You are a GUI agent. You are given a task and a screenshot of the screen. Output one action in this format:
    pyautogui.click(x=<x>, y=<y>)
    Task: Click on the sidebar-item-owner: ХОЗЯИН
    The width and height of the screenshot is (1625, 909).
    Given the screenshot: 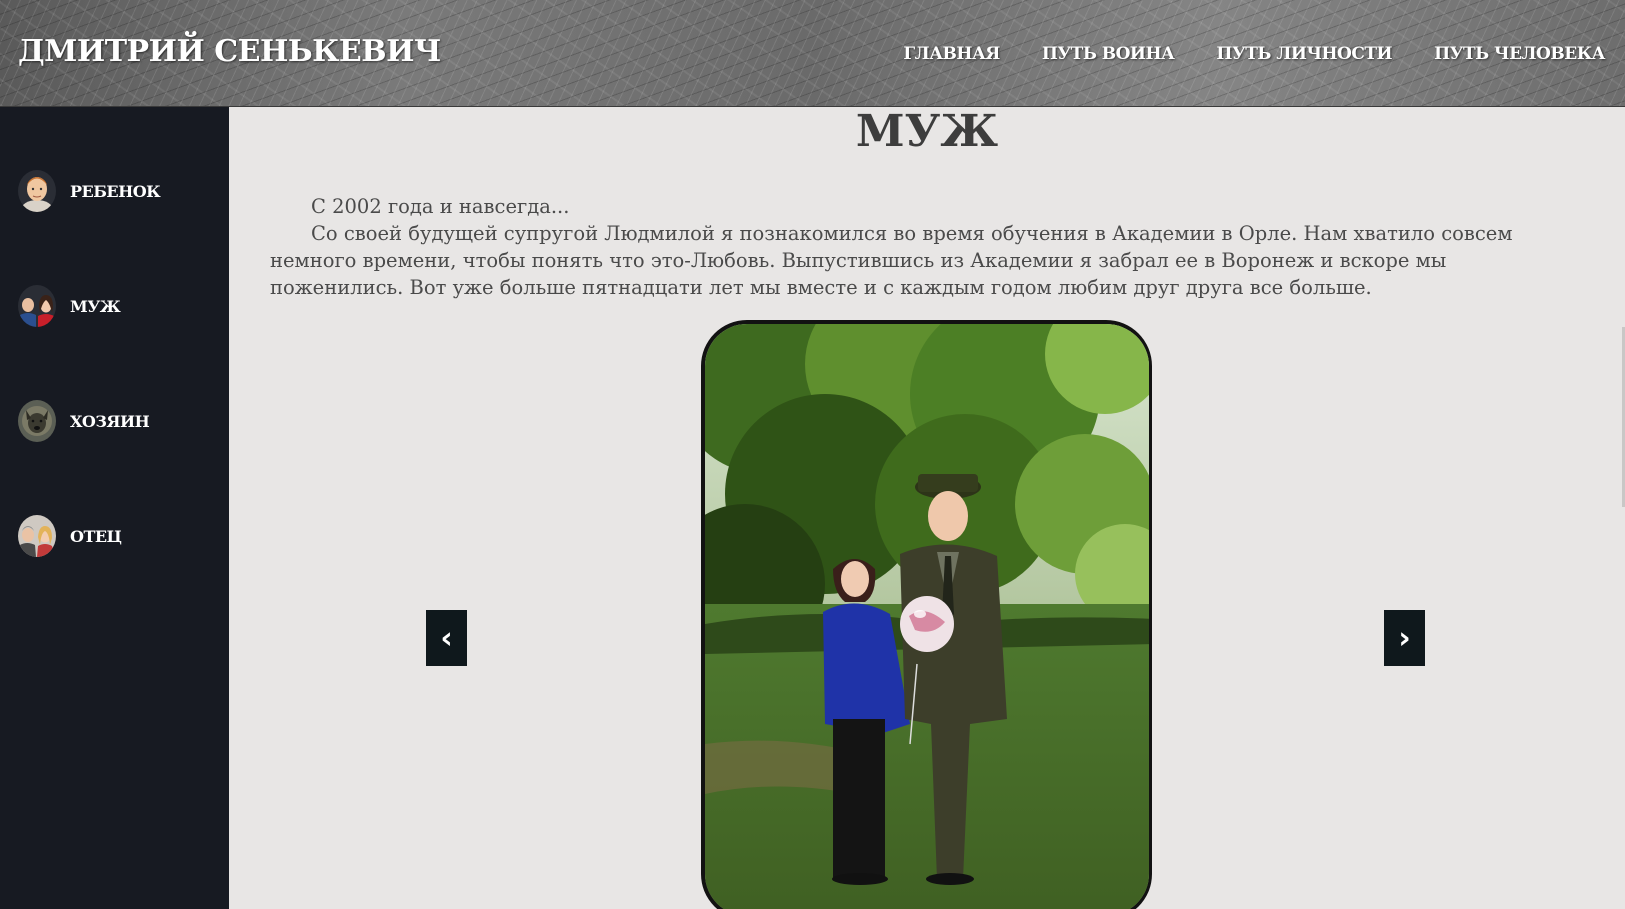 What is the action you would take?
    pyautogui.click(x=84, y=421)
    